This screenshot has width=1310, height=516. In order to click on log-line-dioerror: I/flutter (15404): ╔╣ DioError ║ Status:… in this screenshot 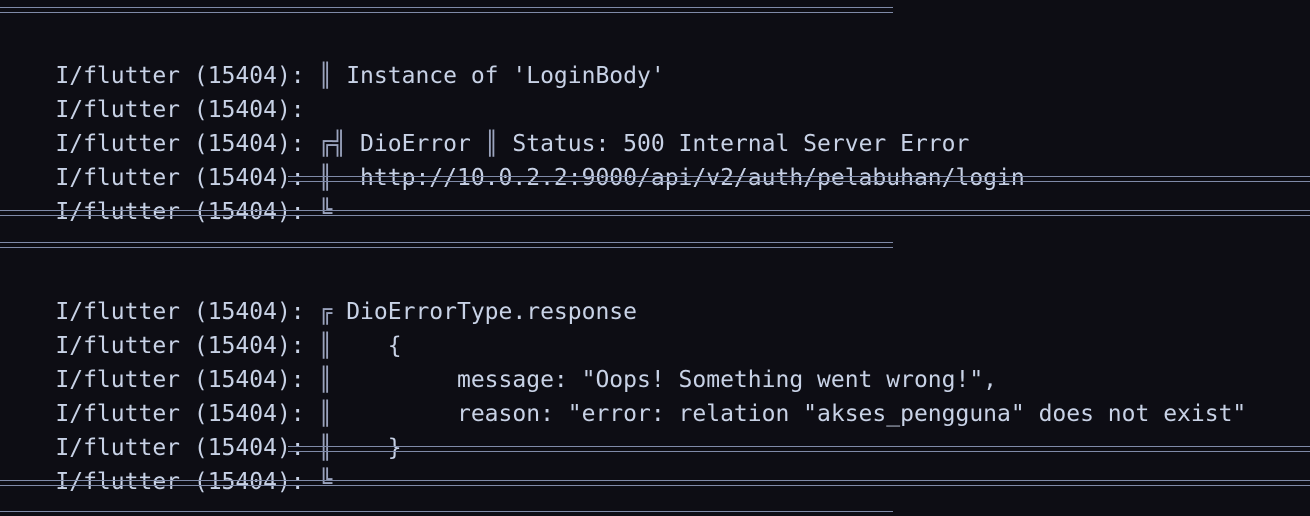, I will do `click(484, 125)`.